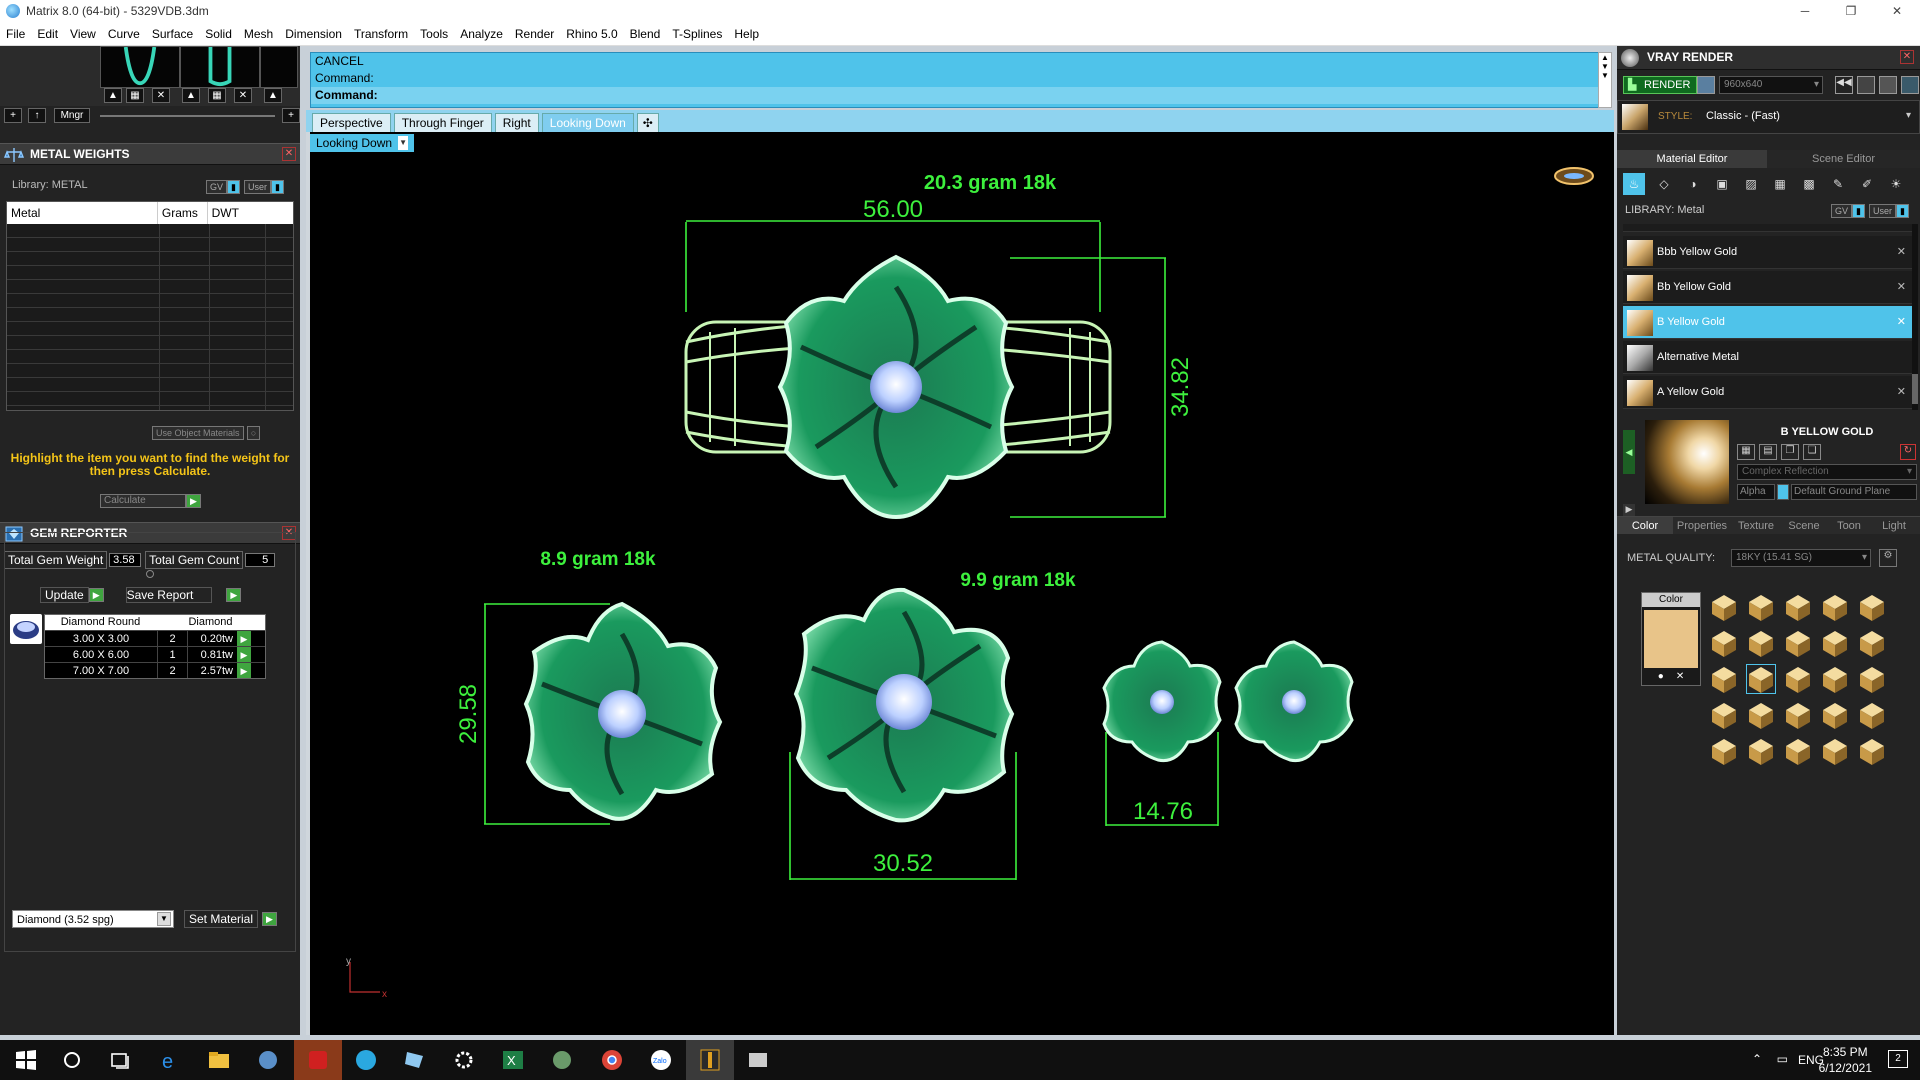  What do you see at coordinates (172, 34) in the screenshot?
I see `menu-surface: Surface` at bounding box center [172, 34].